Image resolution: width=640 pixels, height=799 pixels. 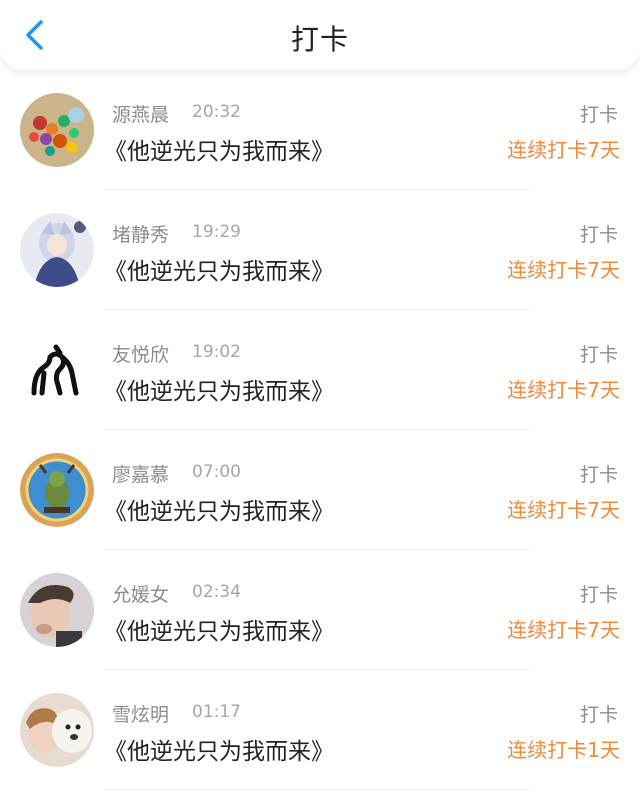 I want to click on checkin-time: 20:32, so click(x=216, y=112).